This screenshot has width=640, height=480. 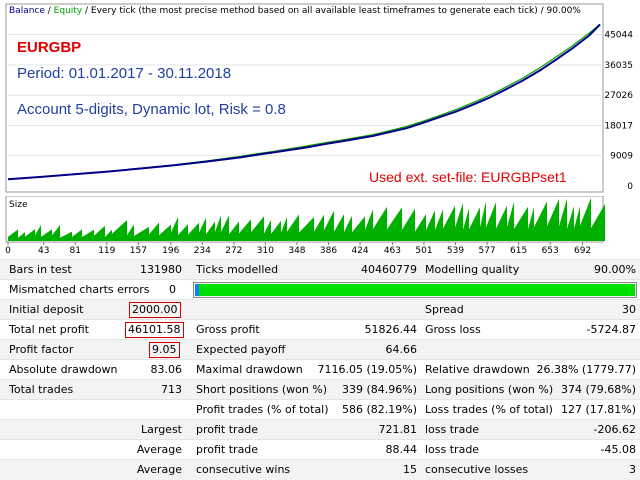 What do you see at coordinates (43, 251) in the screenshot?
I see `x-tick-label: 43` at bounding box center [43, 251].